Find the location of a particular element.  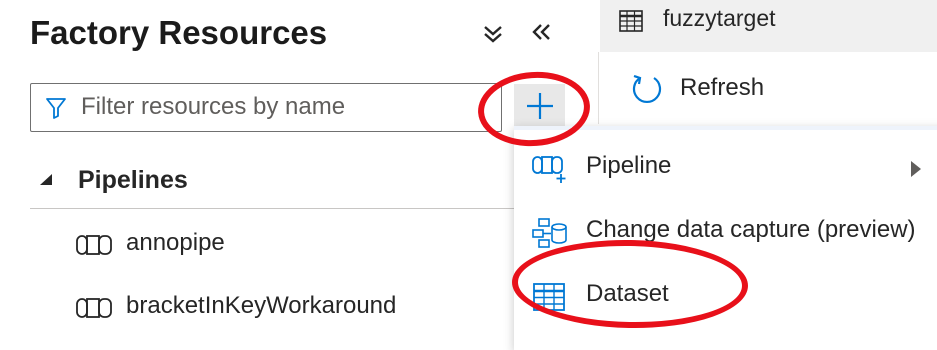

menu-item-dataset: Dataset is located at coordinates (725, 296).